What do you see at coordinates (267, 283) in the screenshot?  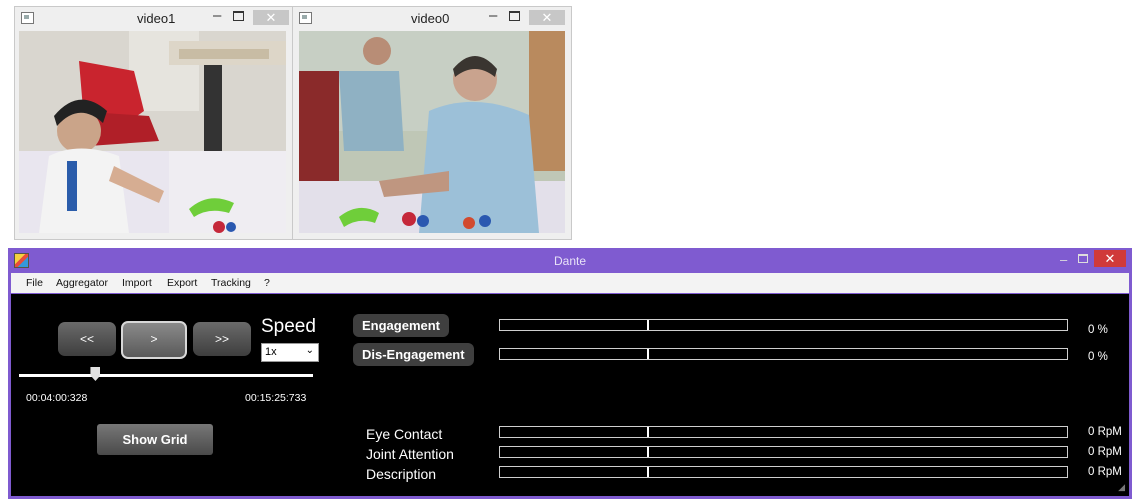 I see `menu-help: ?` at bounding box center [267, 283].